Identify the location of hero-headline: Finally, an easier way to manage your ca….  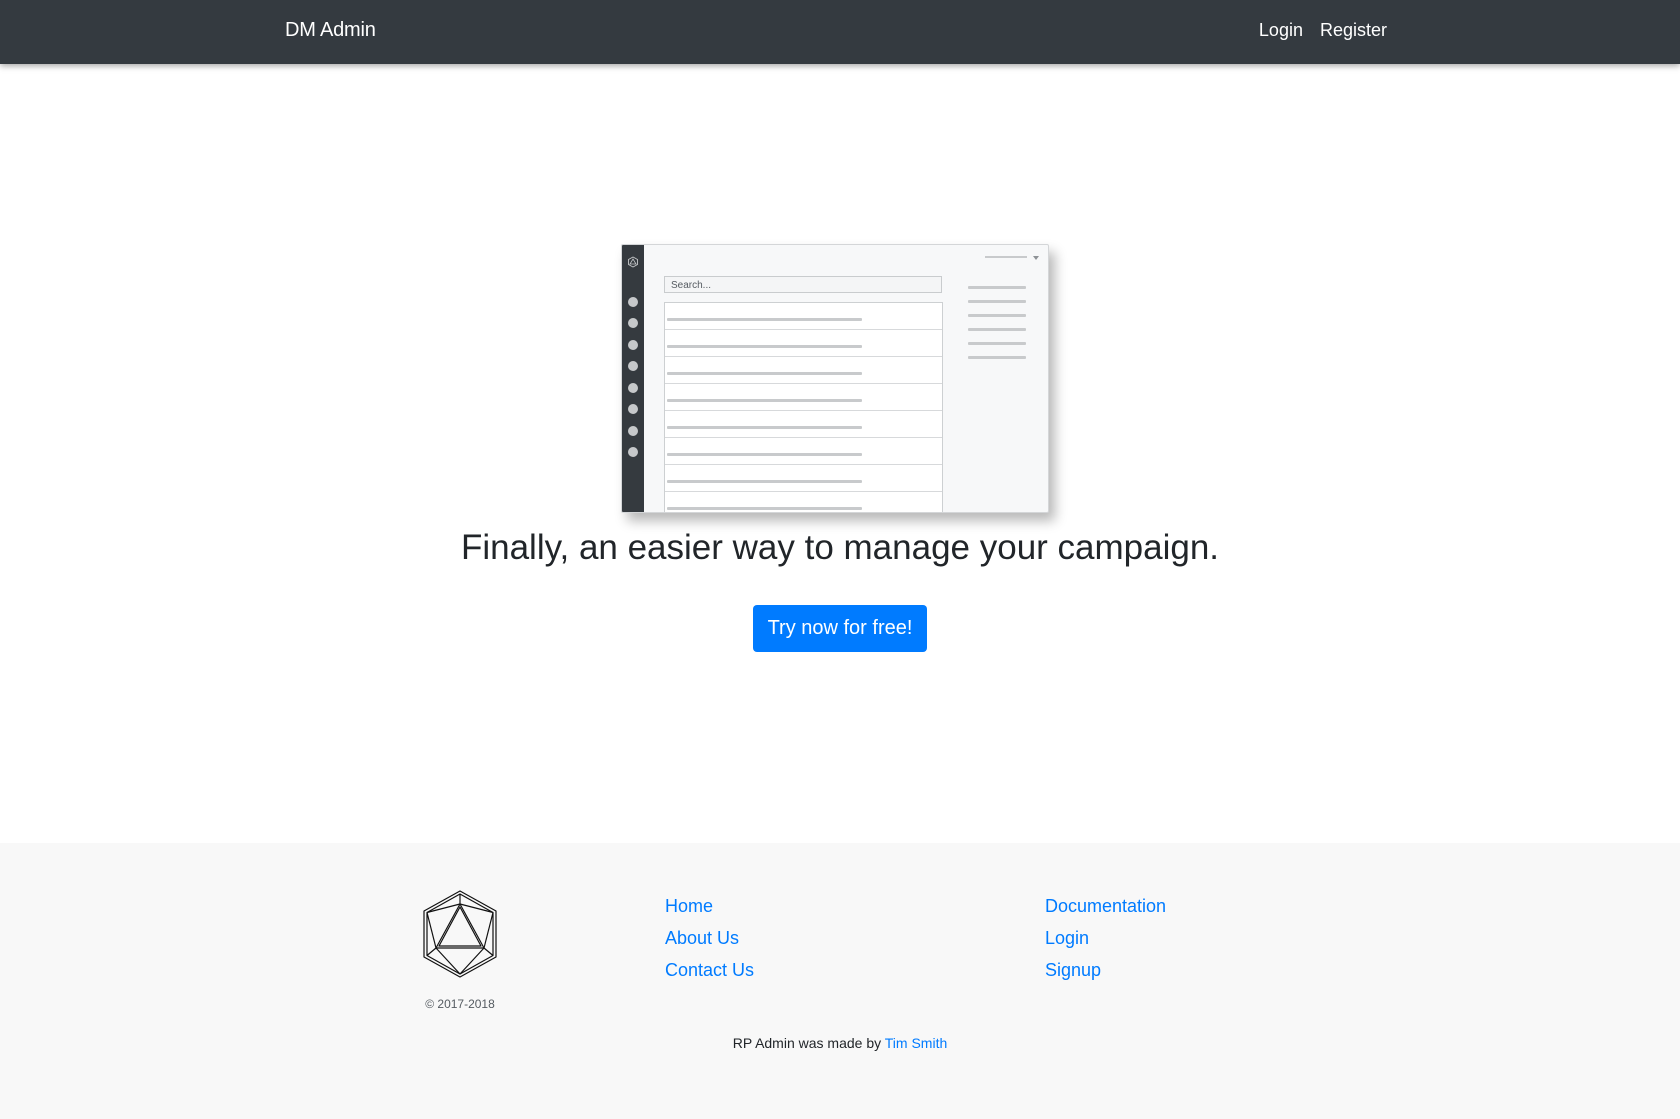
(840, 547).